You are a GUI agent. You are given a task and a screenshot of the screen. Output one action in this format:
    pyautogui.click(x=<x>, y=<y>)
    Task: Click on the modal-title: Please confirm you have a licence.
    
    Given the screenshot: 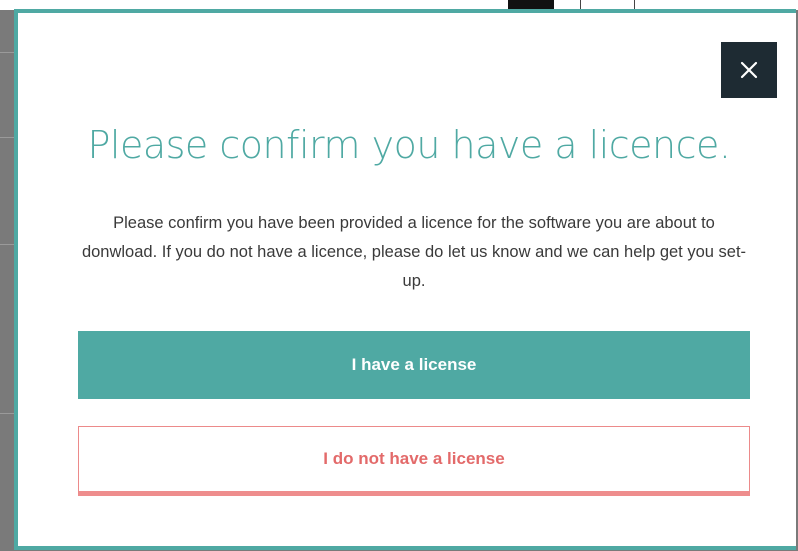 What is the action you would take?
    pyautogui.click(x=409, y=145)
    